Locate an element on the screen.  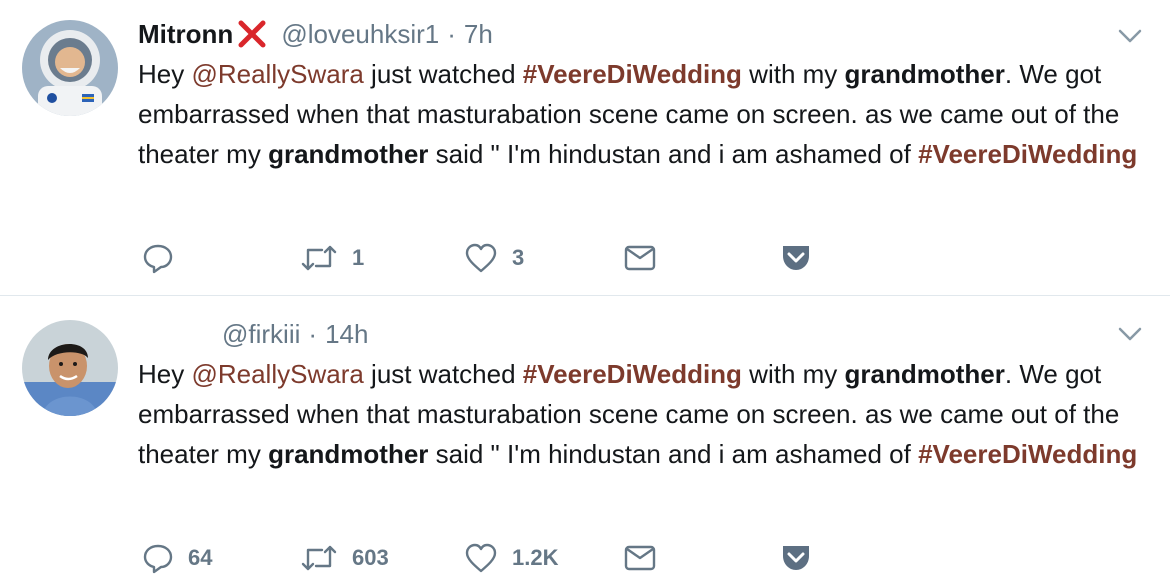
reply-button is located at coordinates (165, 258).